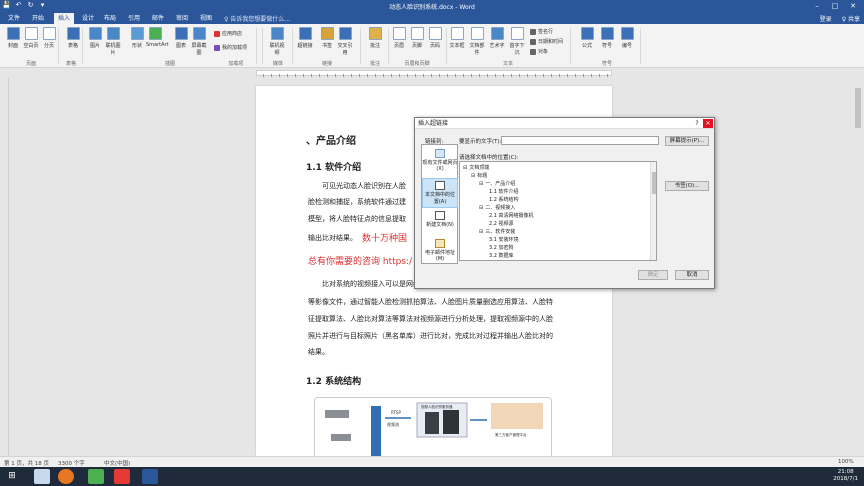 Image resolution: width=864 pixels, height=486 pixels. What do you see at coordinates (26, 463) in the screenshot?
I see `page-count: 第 1 页，共 18 页` at bounding box center [26, 463].